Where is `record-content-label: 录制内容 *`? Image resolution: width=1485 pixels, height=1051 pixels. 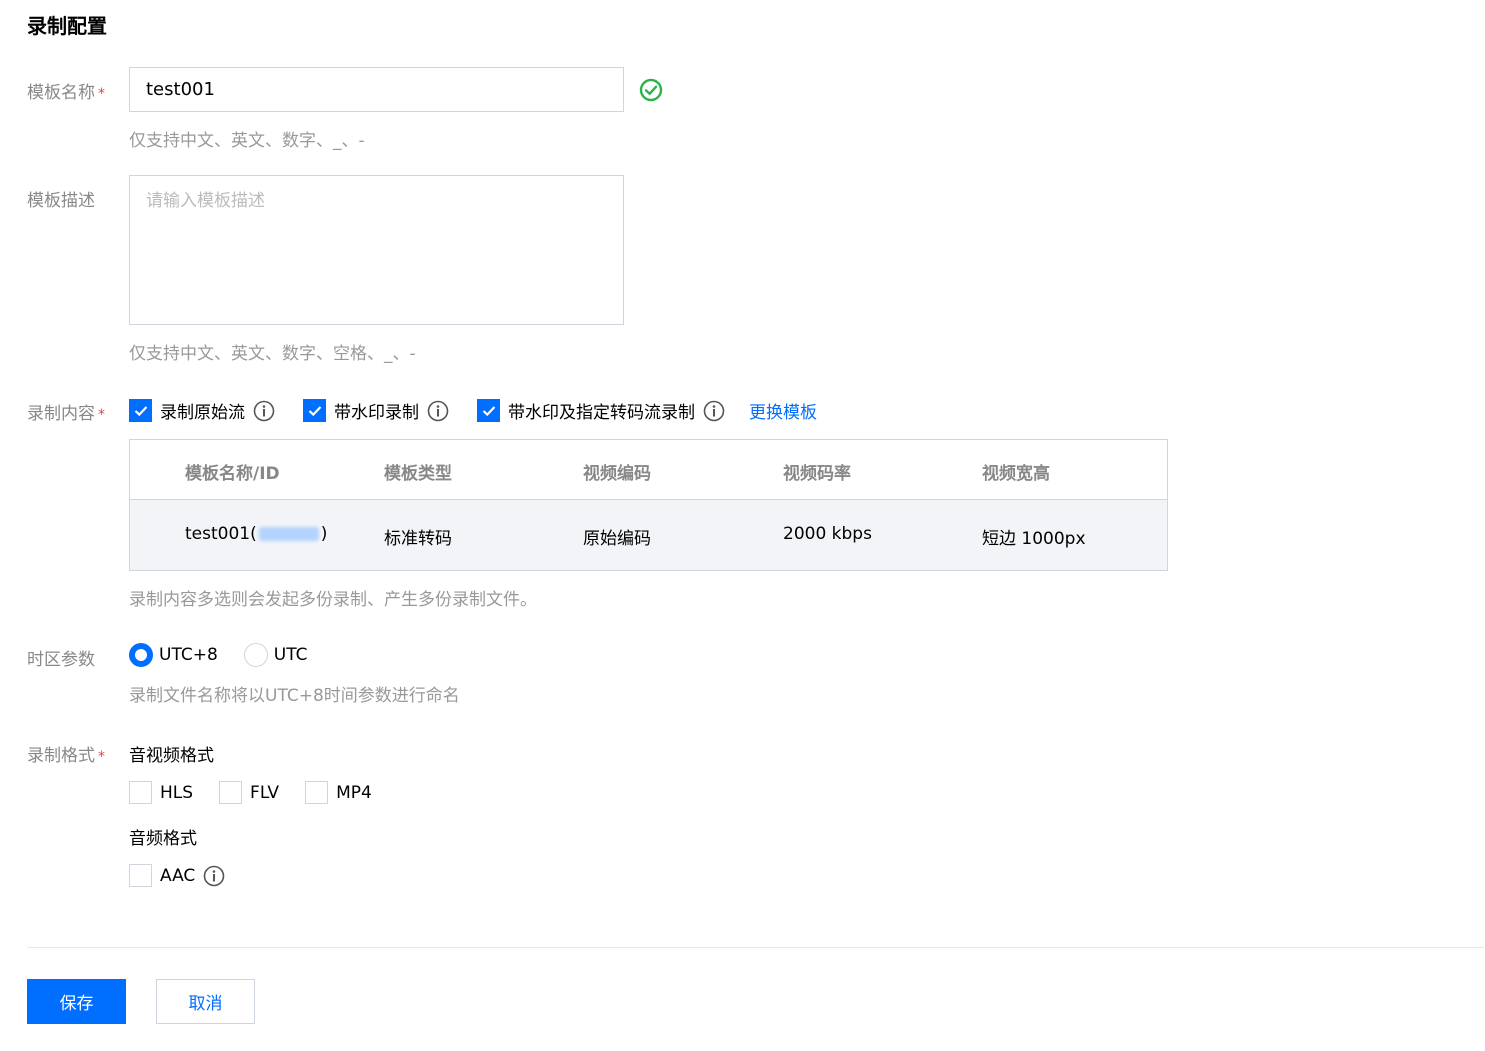 record-content-label: 录制内容 * is located at coordinates (66, 414).